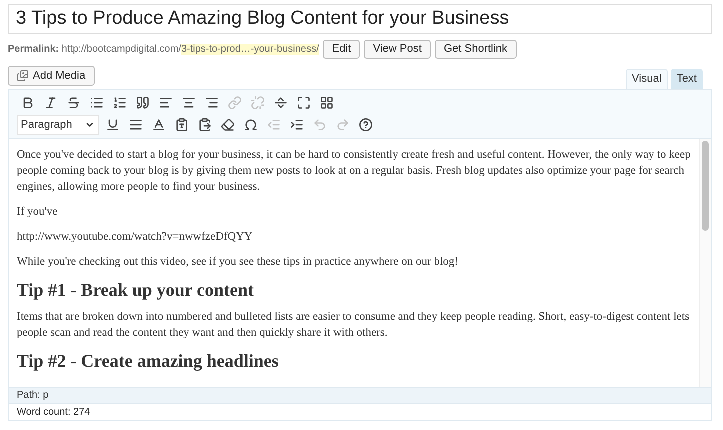 The width and height of the screenshot is (723, 430). What do you see at coordinates (281, 103) in the screenshot?
I see `read-more-icon` at bounding box center [281, 103].